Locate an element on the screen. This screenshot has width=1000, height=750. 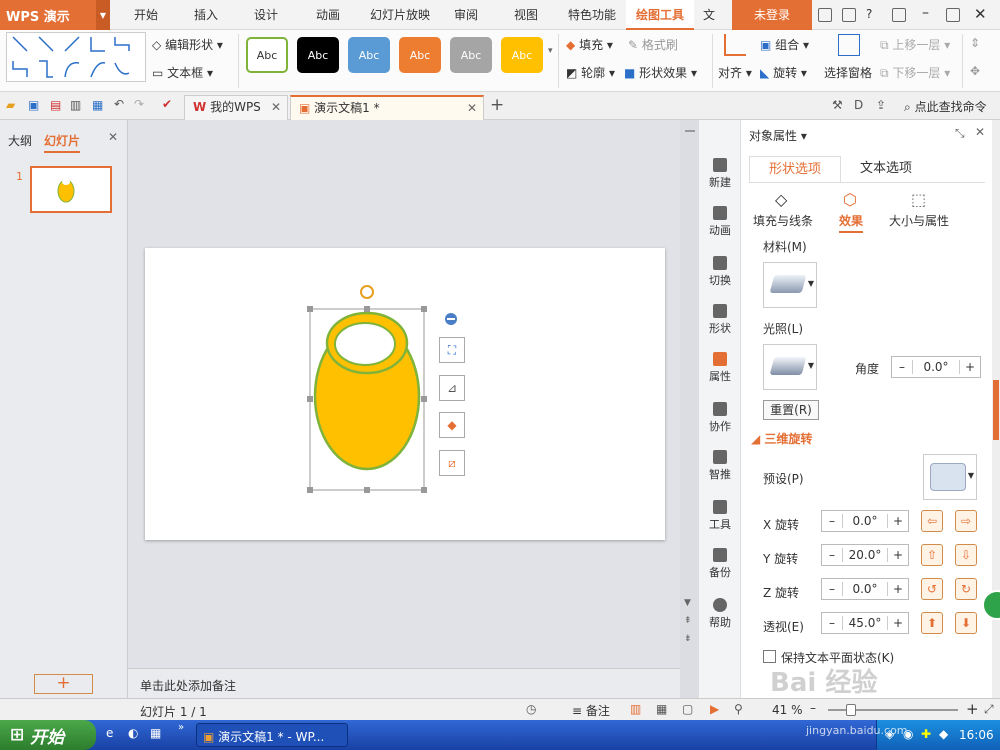
zoom-level: 41 % is located at coordinates (787, 710).